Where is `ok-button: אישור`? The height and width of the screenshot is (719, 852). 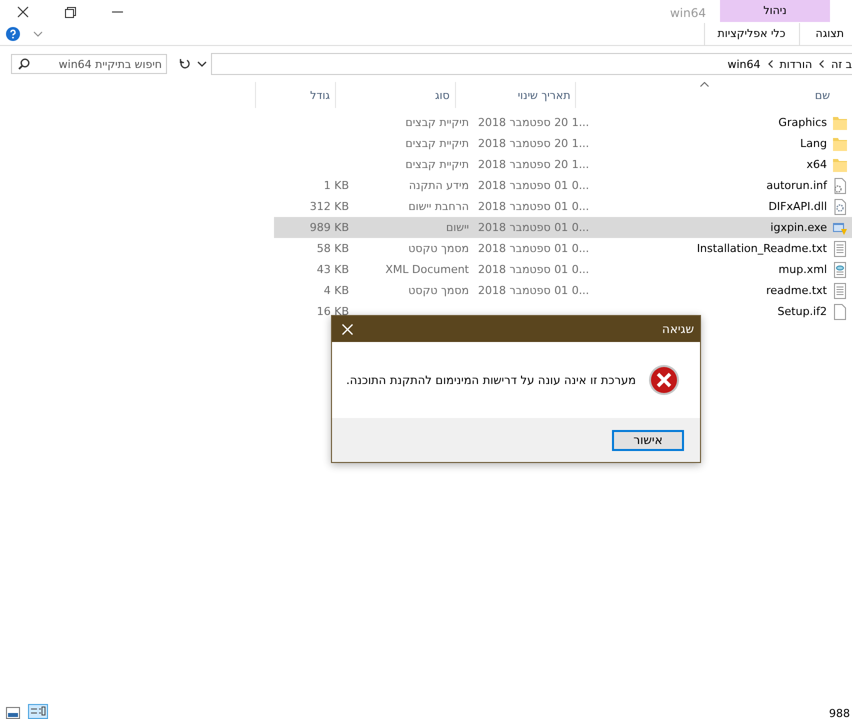
ok-button: אישור is located at coordinates (648, 440).